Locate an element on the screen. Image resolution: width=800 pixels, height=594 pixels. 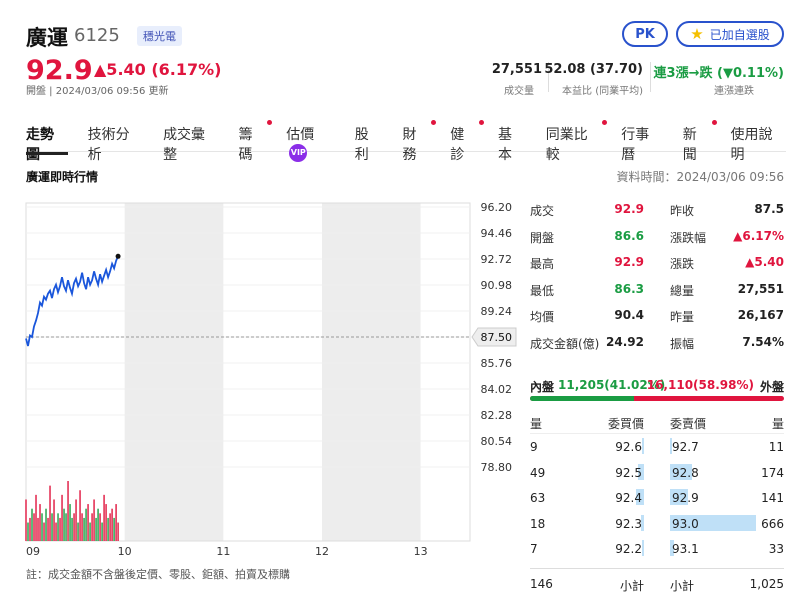
bid-qty: 49 is located at coordinates (538, 472).